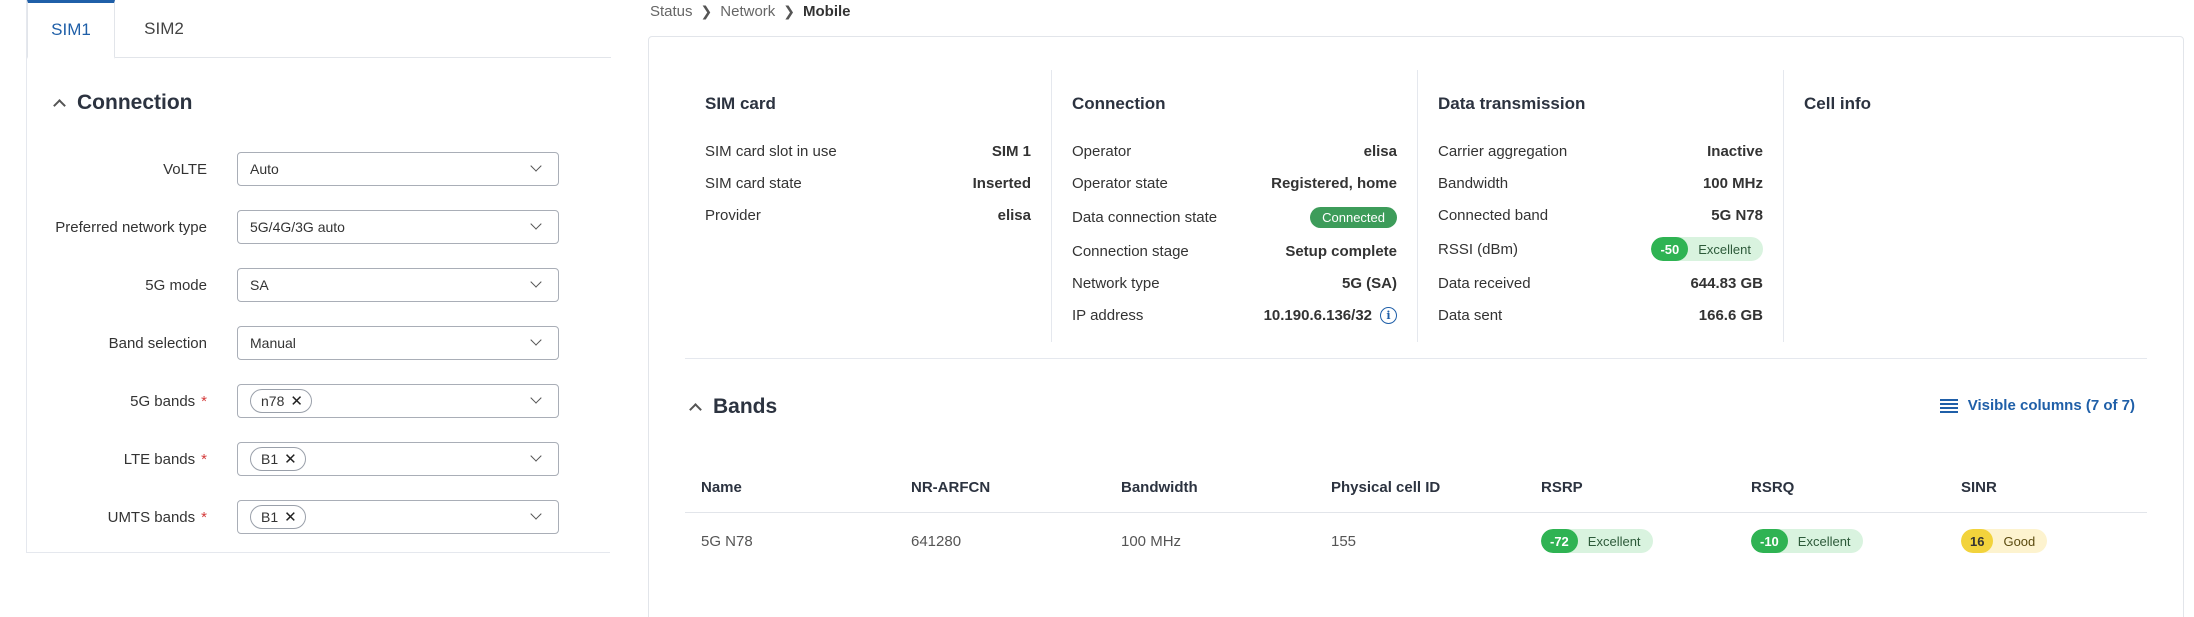 The height and width of the screenshot is (617, 2194). What do you see at coordinates (827, 11) in the screenshot?
I see `breadcrumb-current: Mobile` at bounding box center [827, 11].